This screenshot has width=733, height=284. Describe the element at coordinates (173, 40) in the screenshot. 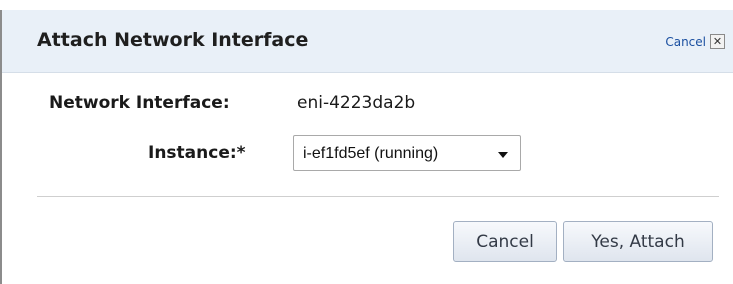

I see `dialog-title: Attach Network Interface` at that location.